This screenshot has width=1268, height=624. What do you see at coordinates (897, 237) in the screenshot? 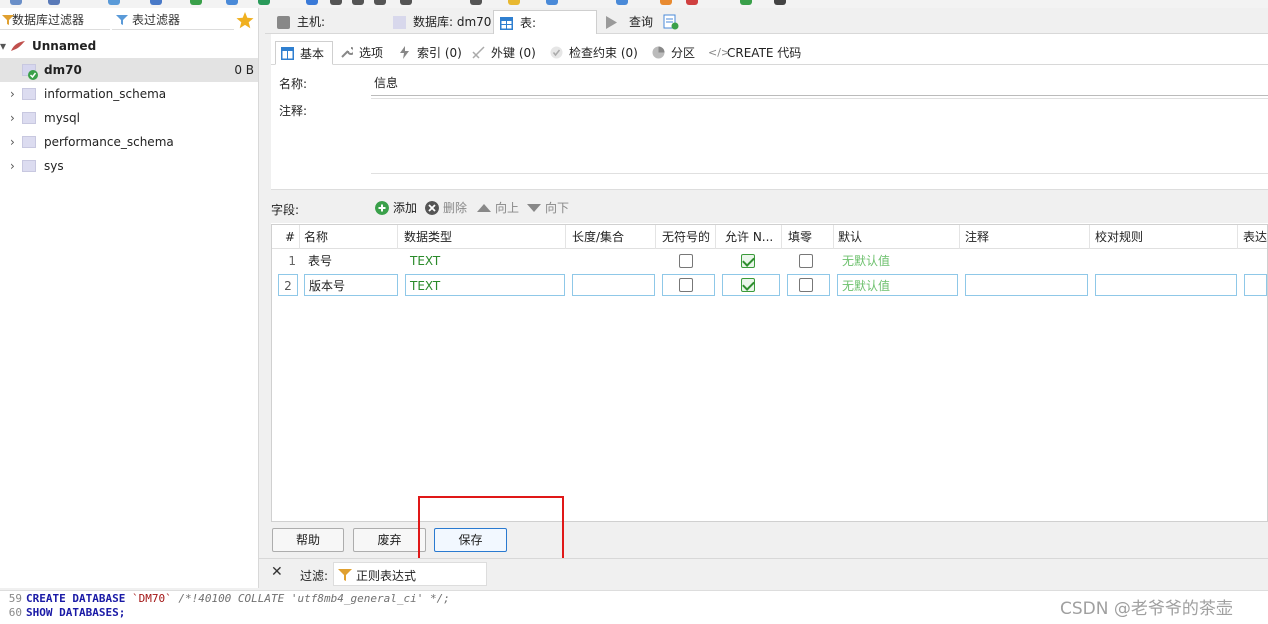
I see `column-header: 默认` at bounding box center [897, 237].